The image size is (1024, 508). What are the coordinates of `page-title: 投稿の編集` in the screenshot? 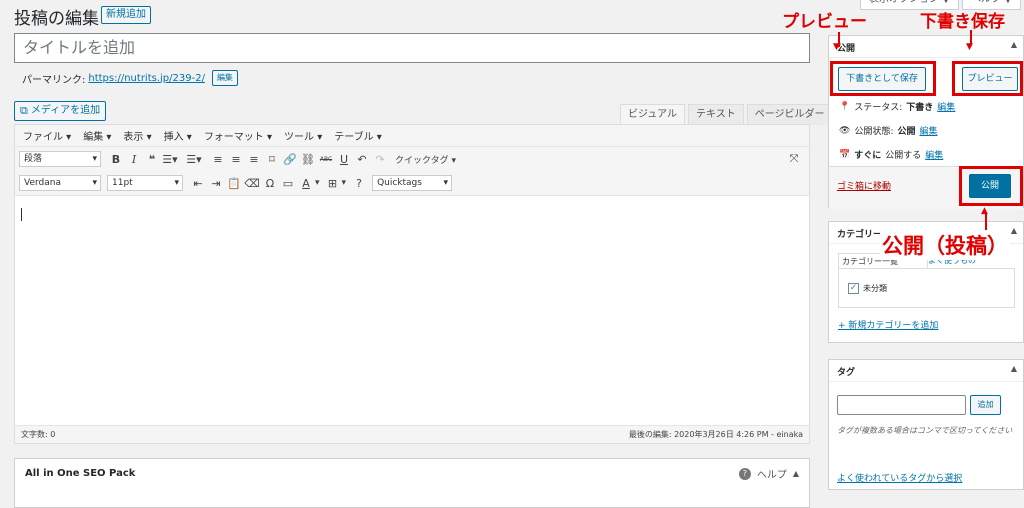 It's located at (56, 19).